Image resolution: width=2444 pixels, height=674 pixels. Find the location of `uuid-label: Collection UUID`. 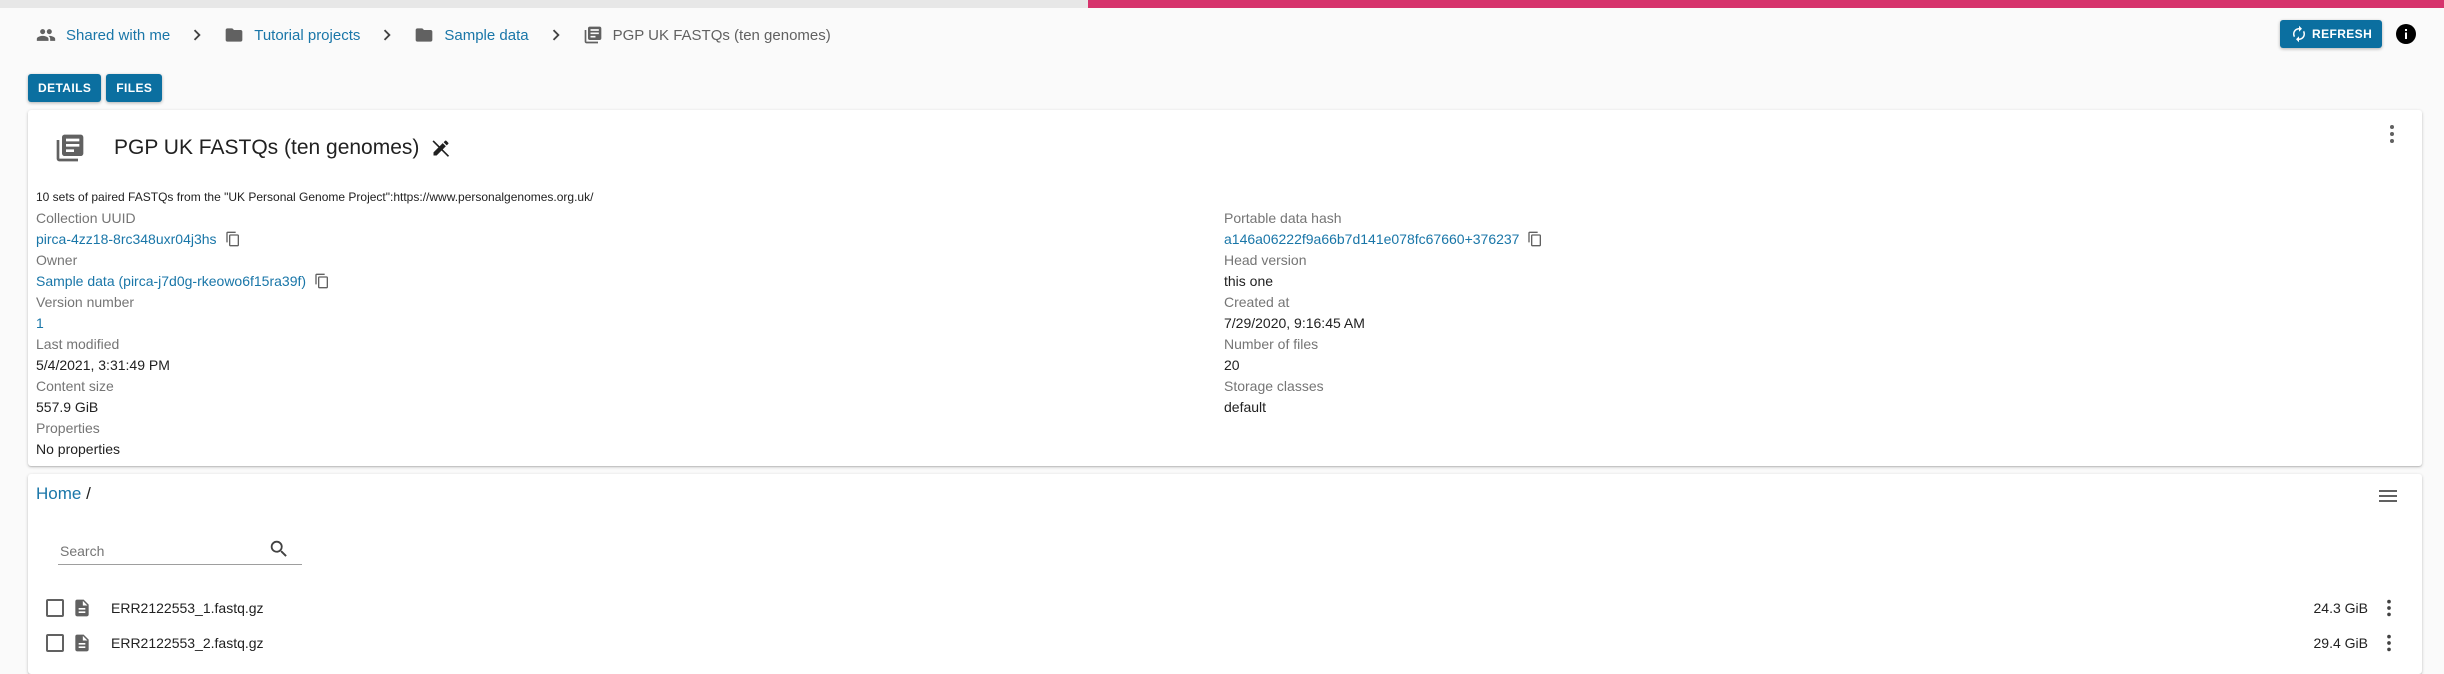

uuid-label: Collection UUID is located at coordinates (86, 218).